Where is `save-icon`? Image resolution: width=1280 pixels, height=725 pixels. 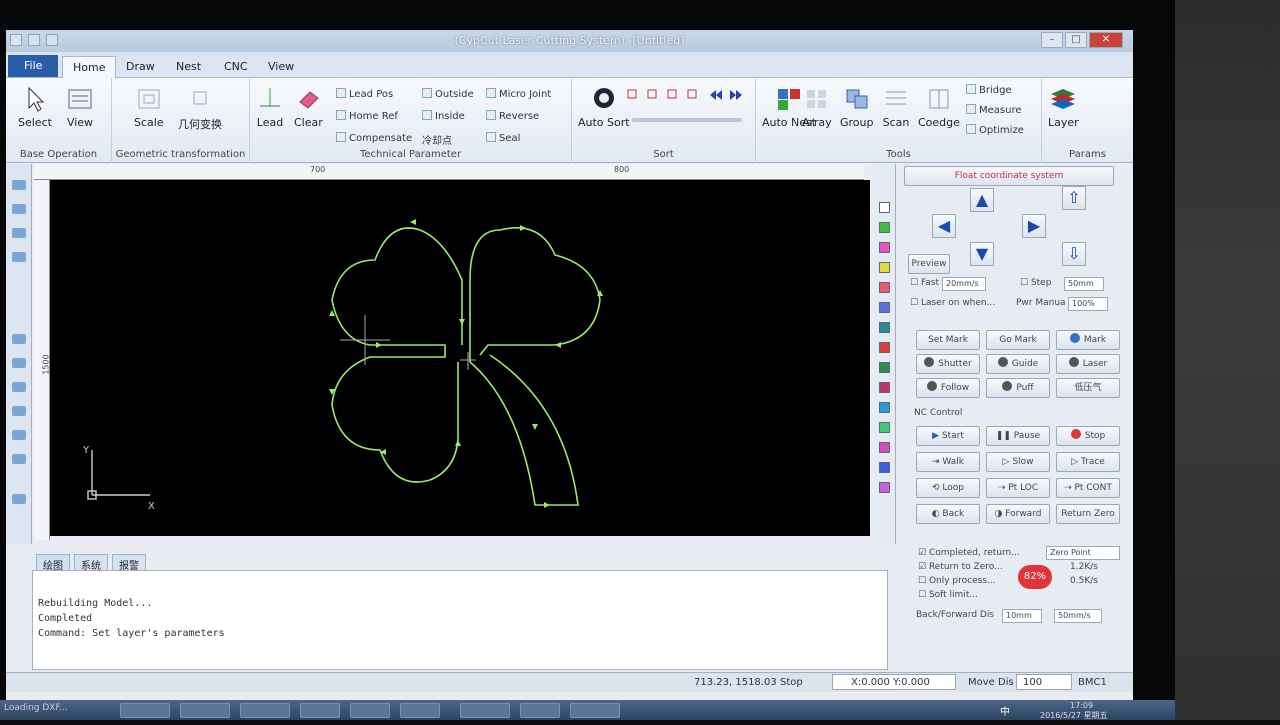 save-icon is located at coordinates (52, 40).